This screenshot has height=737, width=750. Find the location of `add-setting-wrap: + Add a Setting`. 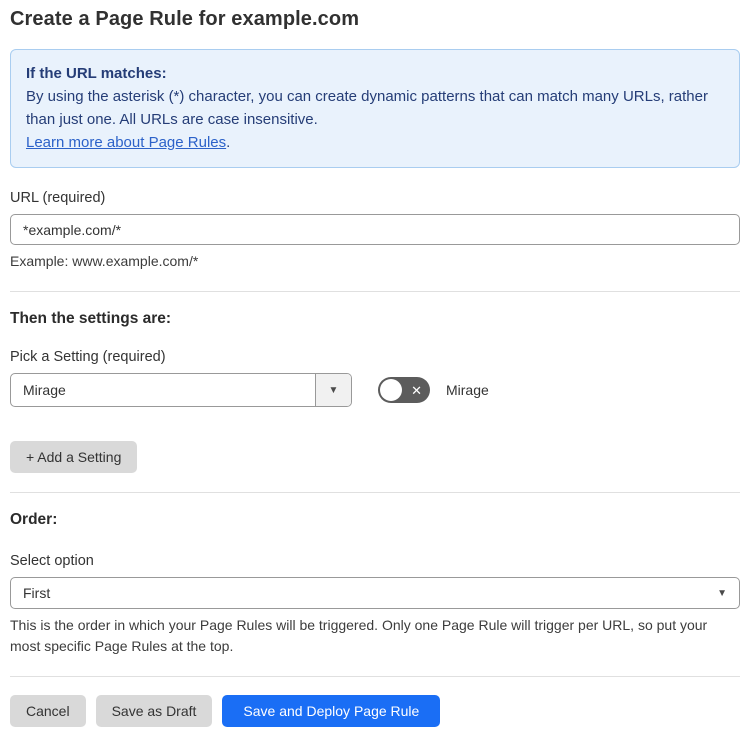

add-setting-wrap: + Add a Setting is located at coordinates (375, 457).